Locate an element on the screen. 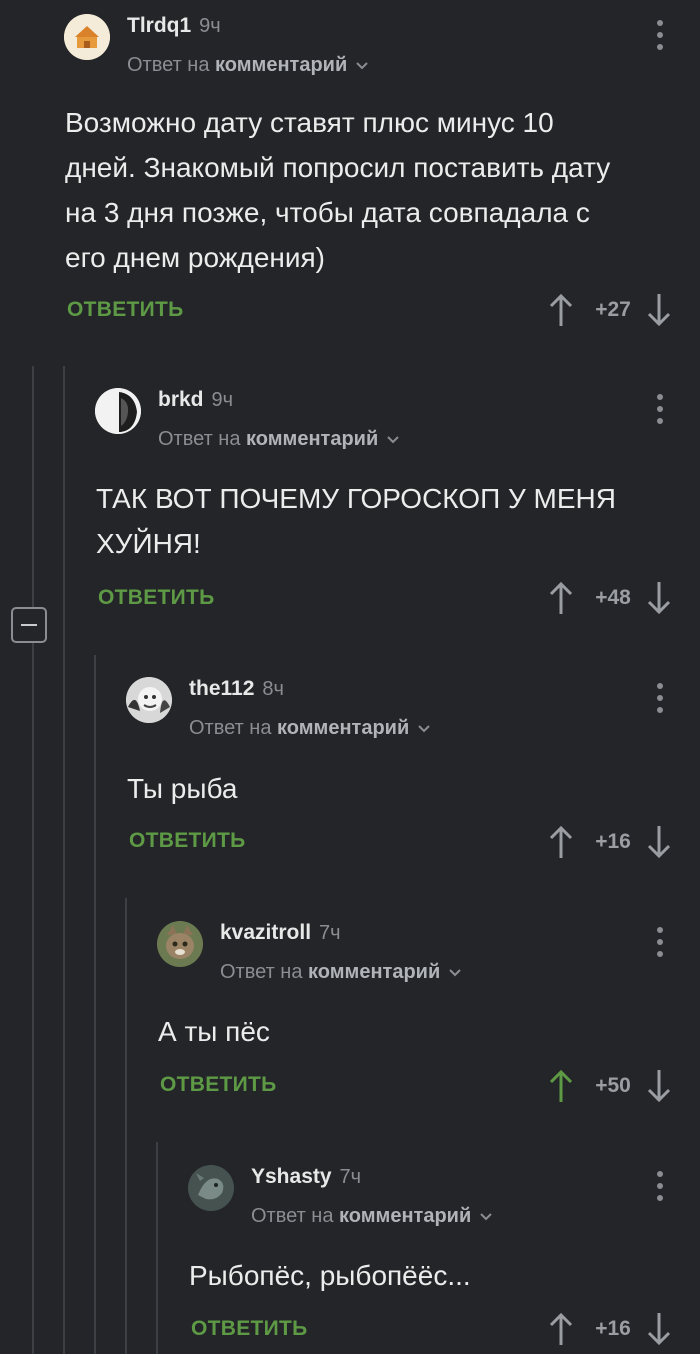  minus-icon is located at coordinates (29, 625).